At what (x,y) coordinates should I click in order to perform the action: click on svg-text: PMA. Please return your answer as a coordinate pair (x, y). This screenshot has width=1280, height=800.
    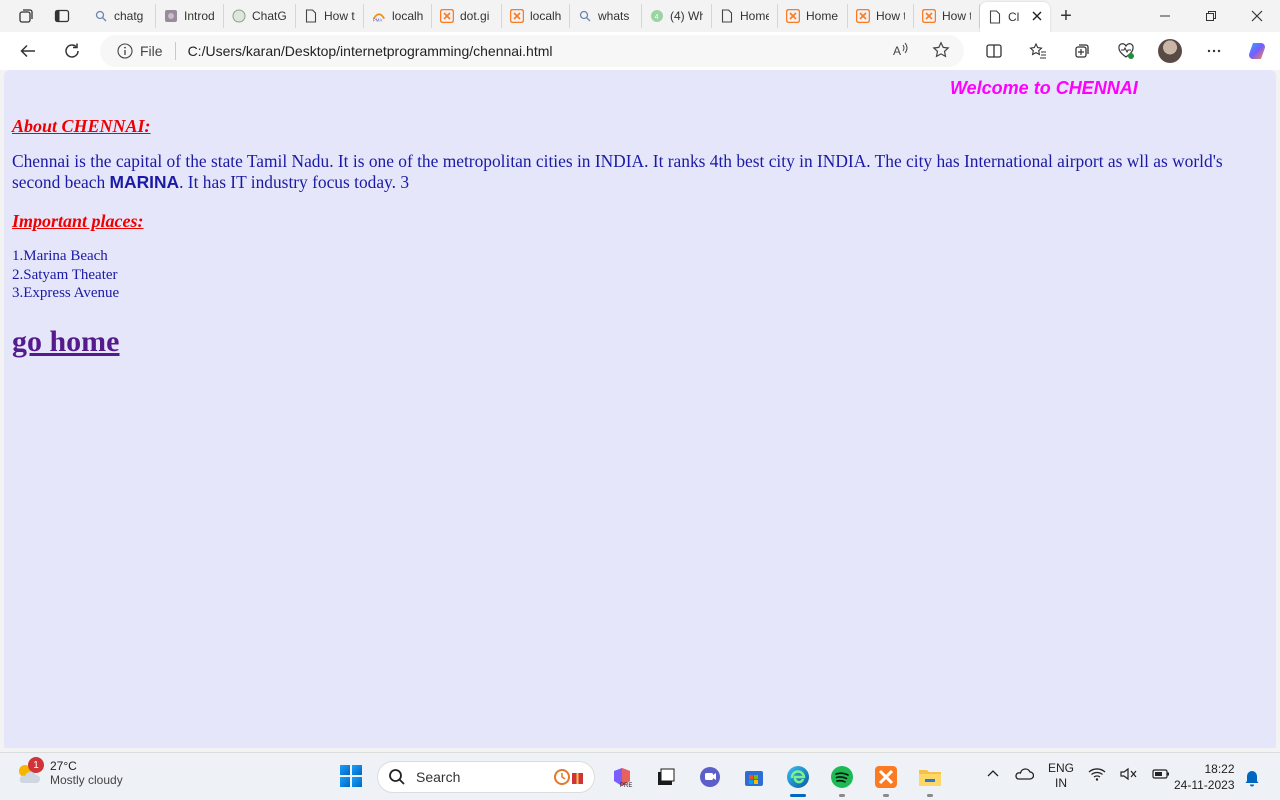
    Looking at the image, I should click on (378, 19).